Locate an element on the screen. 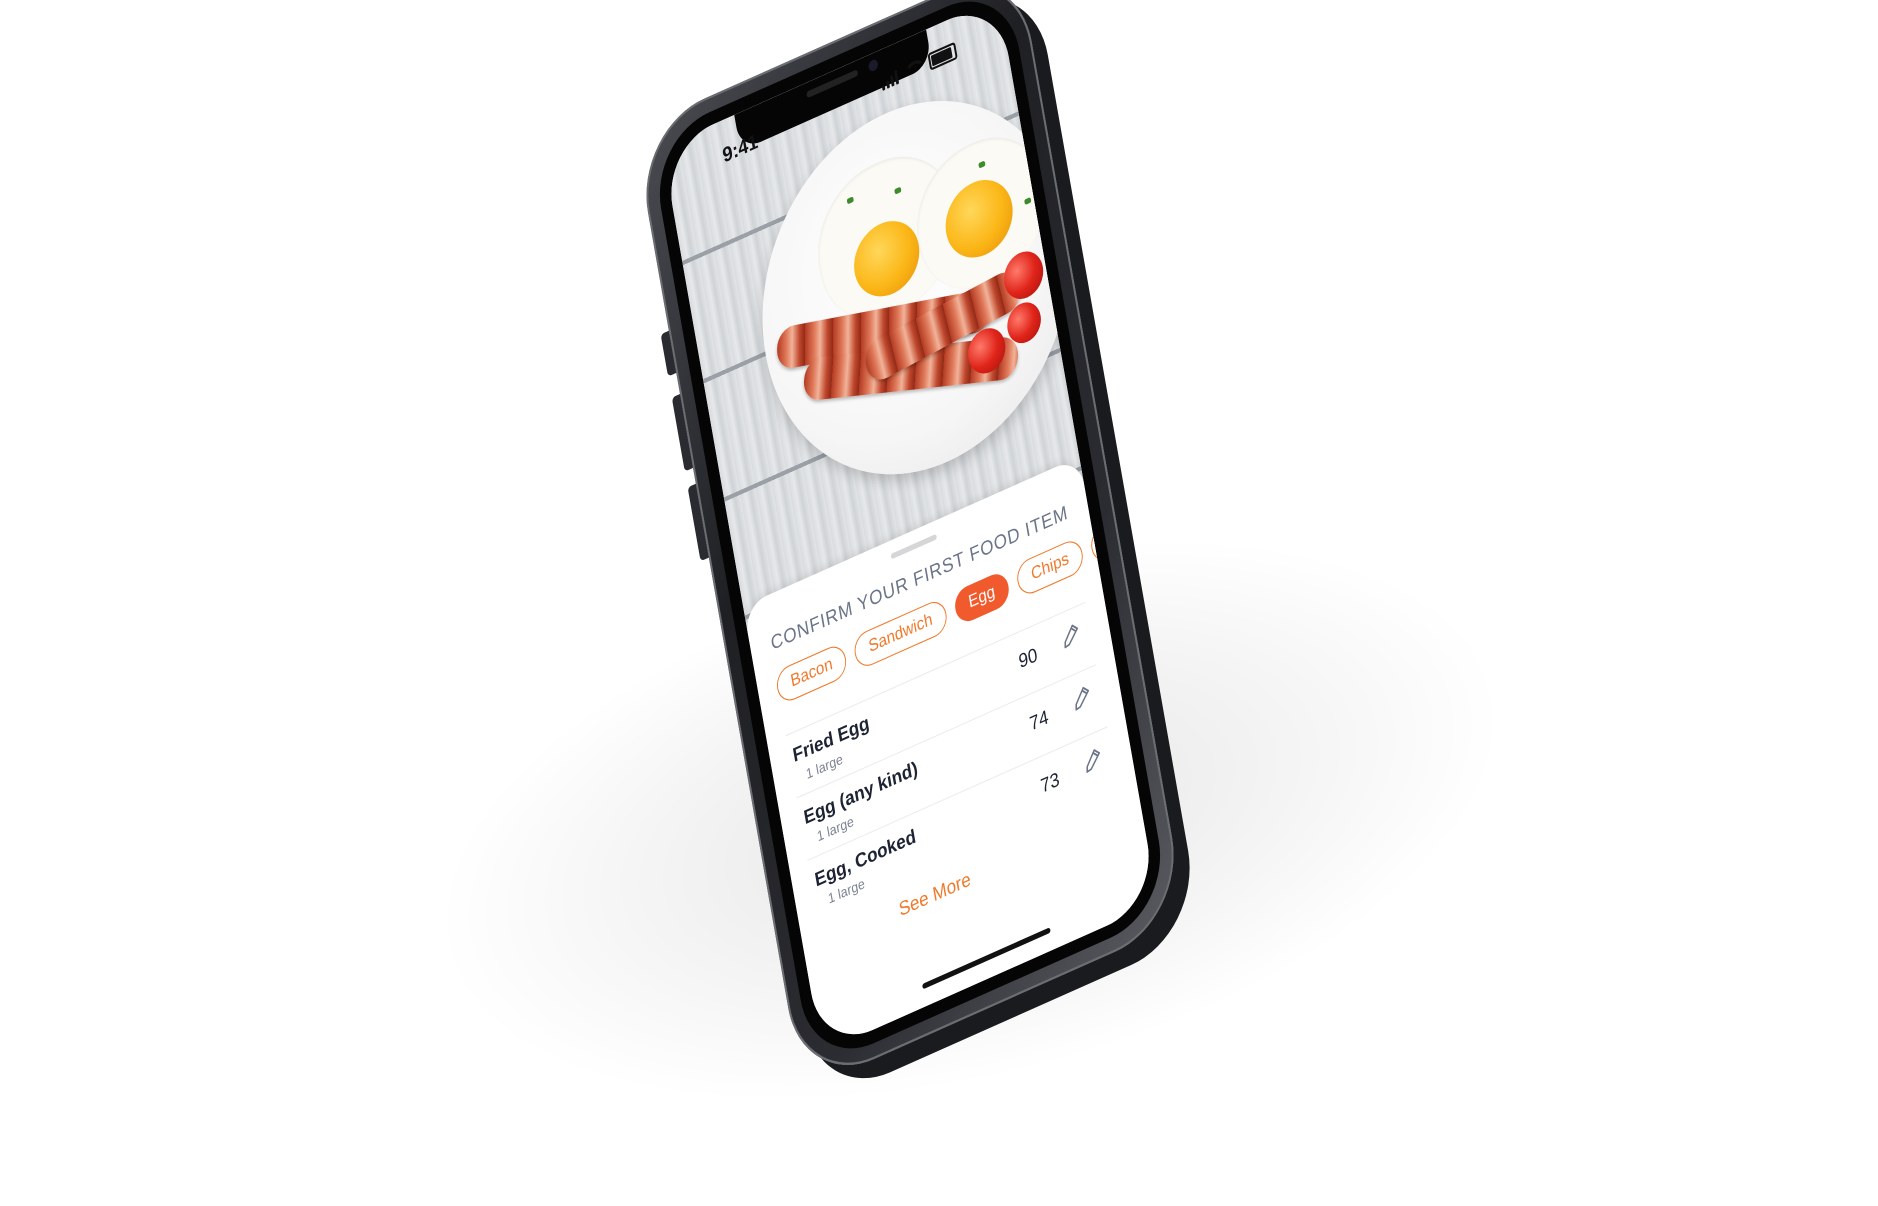 Image resolution: width=1878 pixels, height=1206 pixels. sheet-grabber is located at coordinates (914, 546).